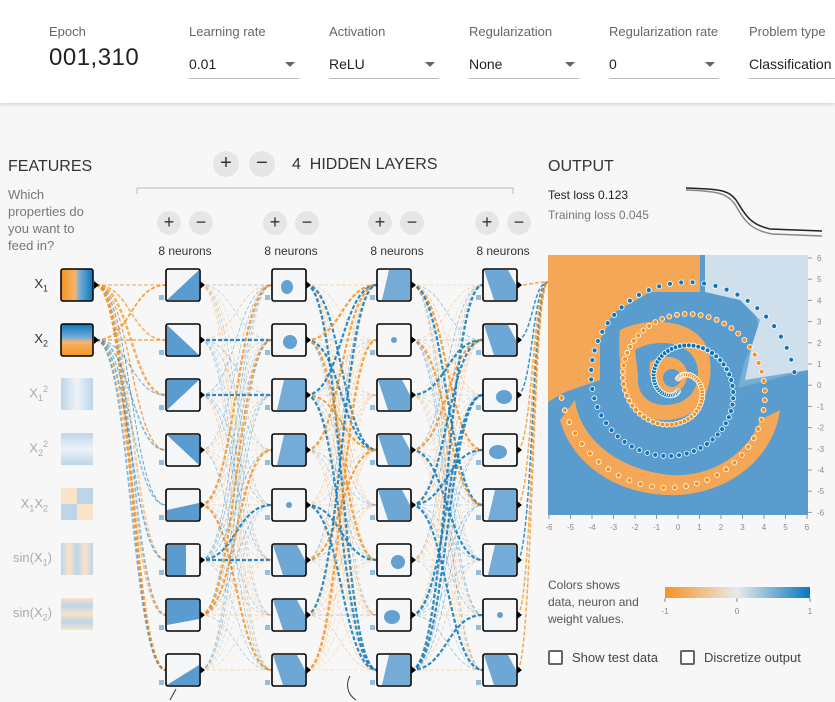 The height and width of the screenshot is (702, 835). Describe the element at coordinates (586, 619) in the screenshot. I see `legend-line: weight values.` at that location.